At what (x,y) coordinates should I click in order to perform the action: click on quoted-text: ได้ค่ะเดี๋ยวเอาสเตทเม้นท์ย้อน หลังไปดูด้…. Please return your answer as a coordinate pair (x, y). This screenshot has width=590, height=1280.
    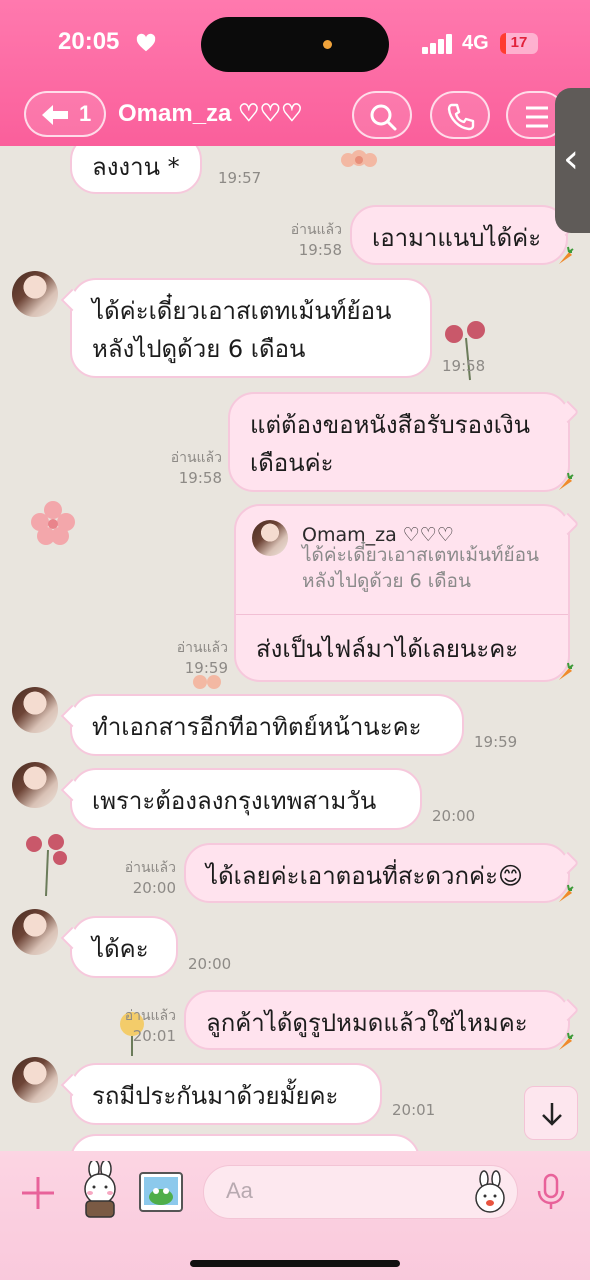
    Looking at the image, I should click on (420, 568).